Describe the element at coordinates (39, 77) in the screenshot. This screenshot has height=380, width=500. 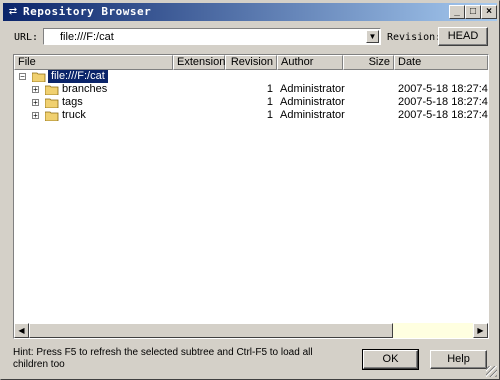
I see `open-folder-icon` at that location.